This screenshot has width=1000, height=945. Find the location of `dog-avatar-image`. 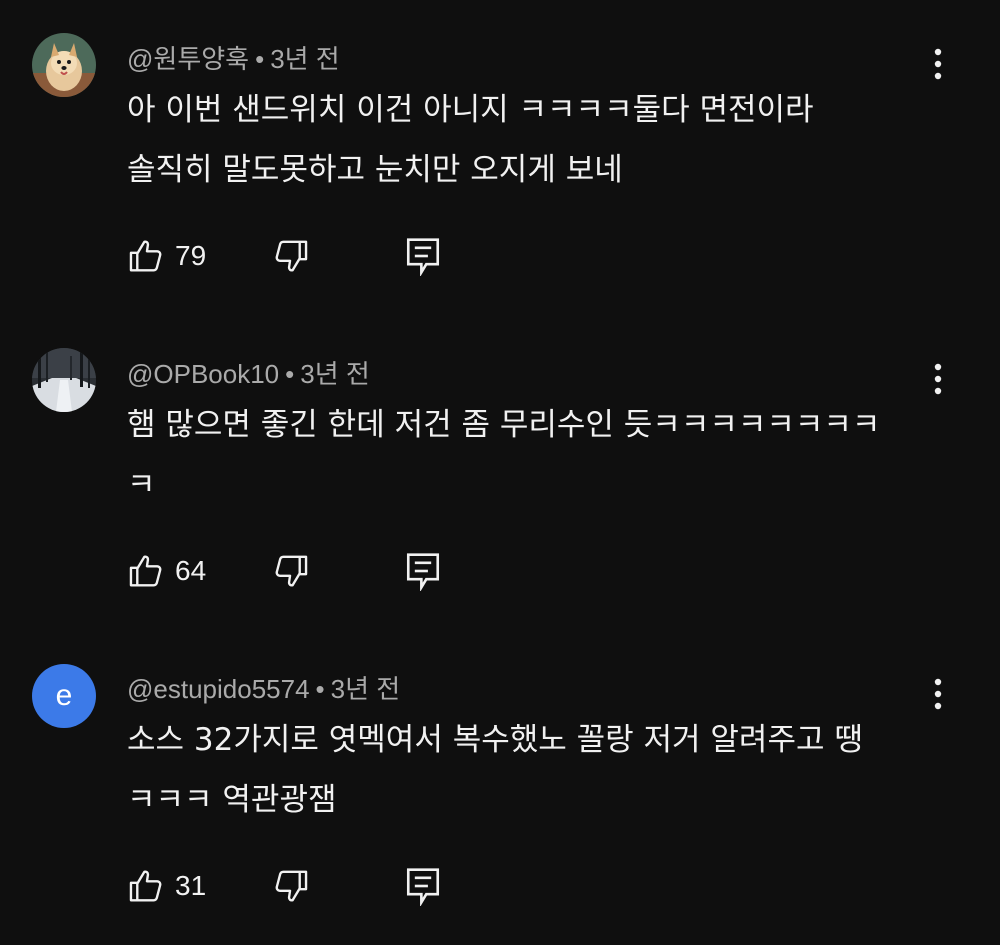

dog-avatar-image is located at coordinates (64, 65).